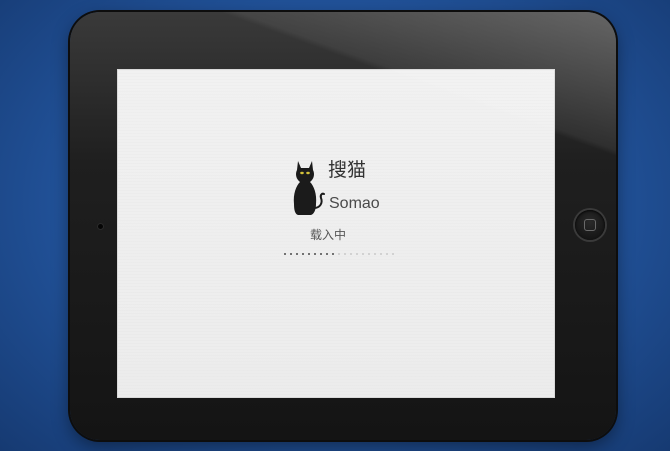 This screenshot has width=670, height=451. I want to click on home-button, so click(590, 225).